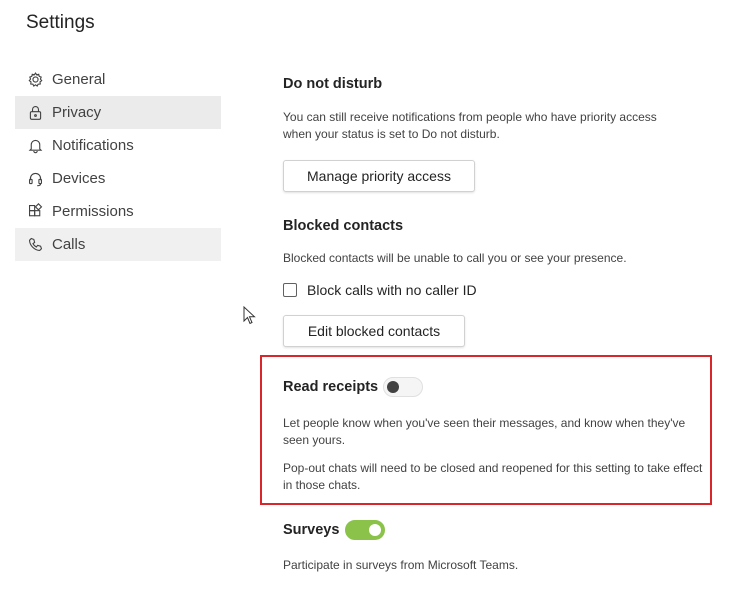 This screenshot has height=595, width=751. What do you see at coordinates (79, 178) in the screenshot?
I see `sidebar-item-label: Devices` at bounding box center [79, 178].